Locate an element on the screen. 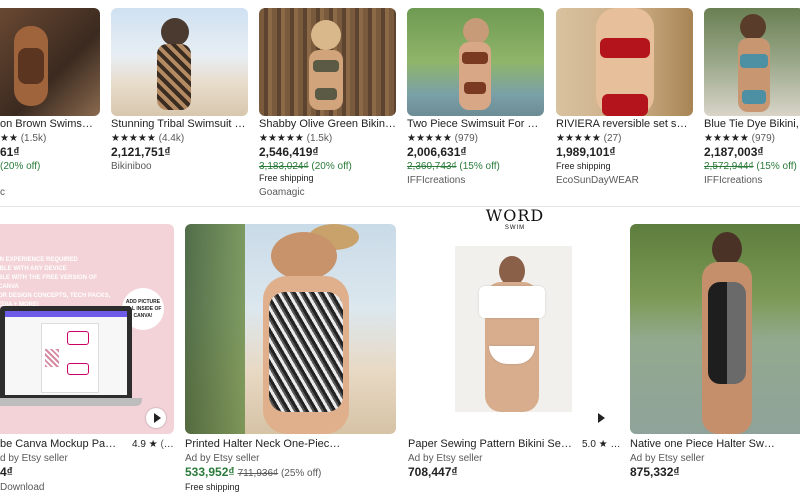 Image resolution: width=800 pixels, height=500 pixels. listing-rating: ★★★★★ (4.4k) is located at coordinates (148, 138).